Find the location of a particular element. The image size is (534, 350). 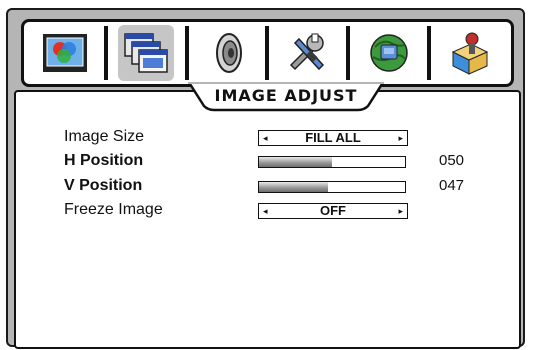

freeze-image-selector: ◂ OFF ▸ is located at coordinates (333, 211).